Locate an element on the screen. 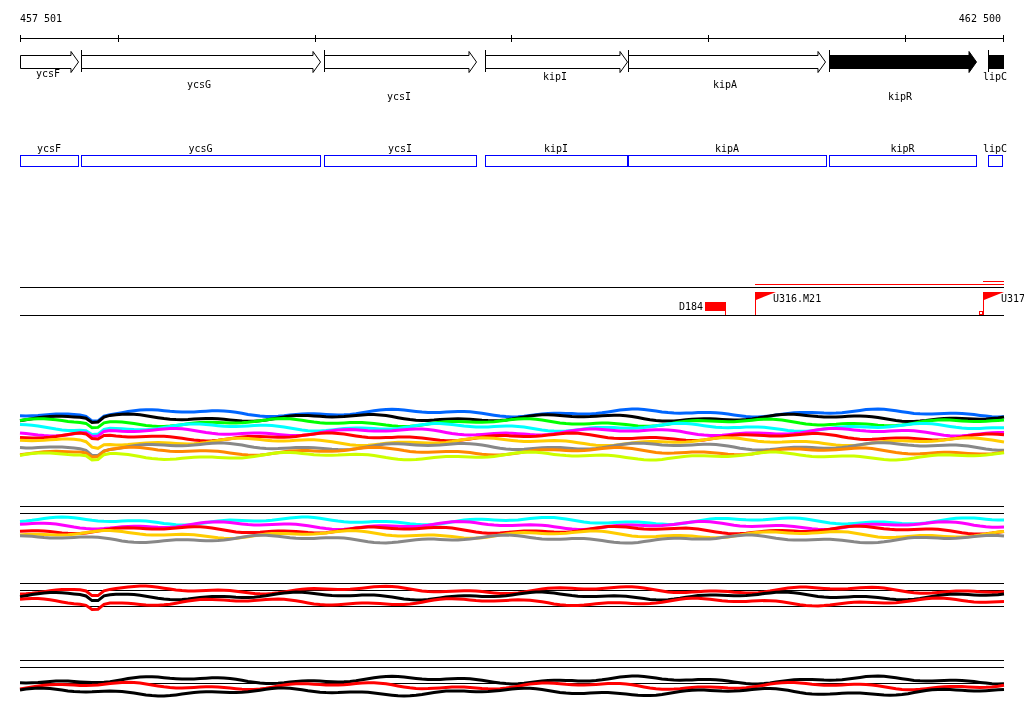 This screenshot has height=714, width=1024. feature-marker is located at coordinates (715, 308).